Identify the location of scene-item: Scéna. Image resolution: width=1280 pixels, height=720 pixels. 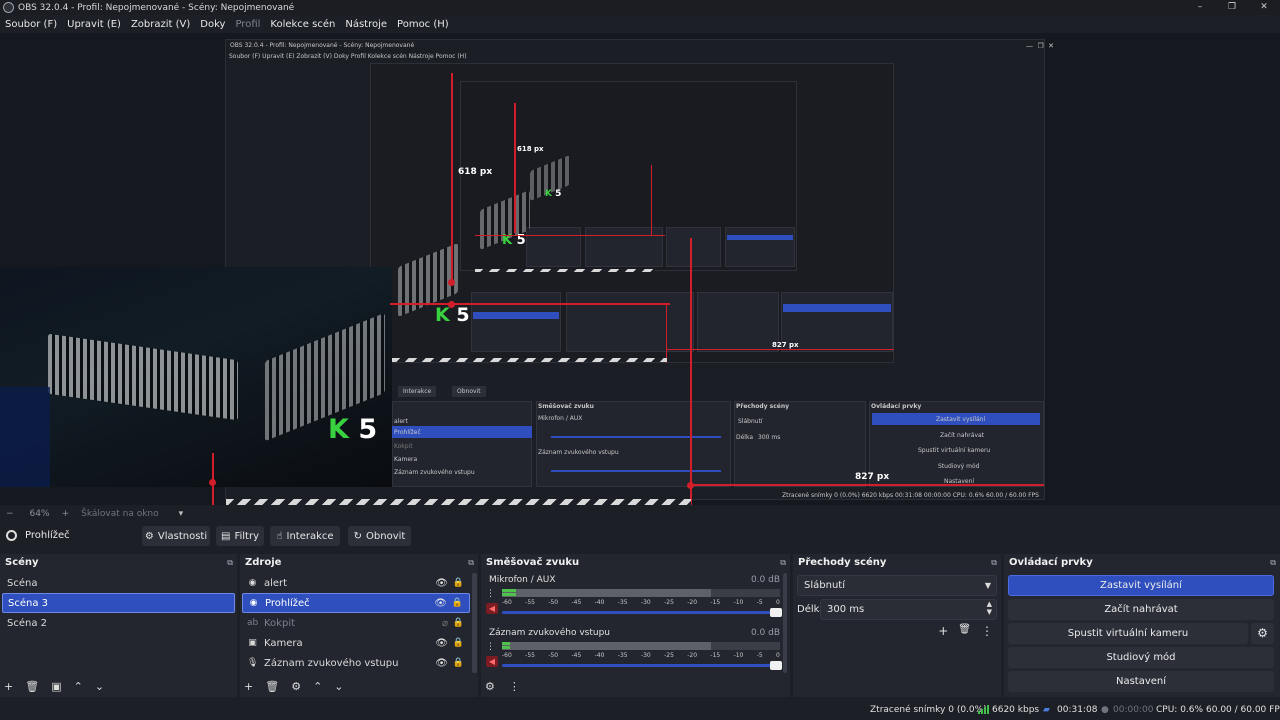
(118, 583).